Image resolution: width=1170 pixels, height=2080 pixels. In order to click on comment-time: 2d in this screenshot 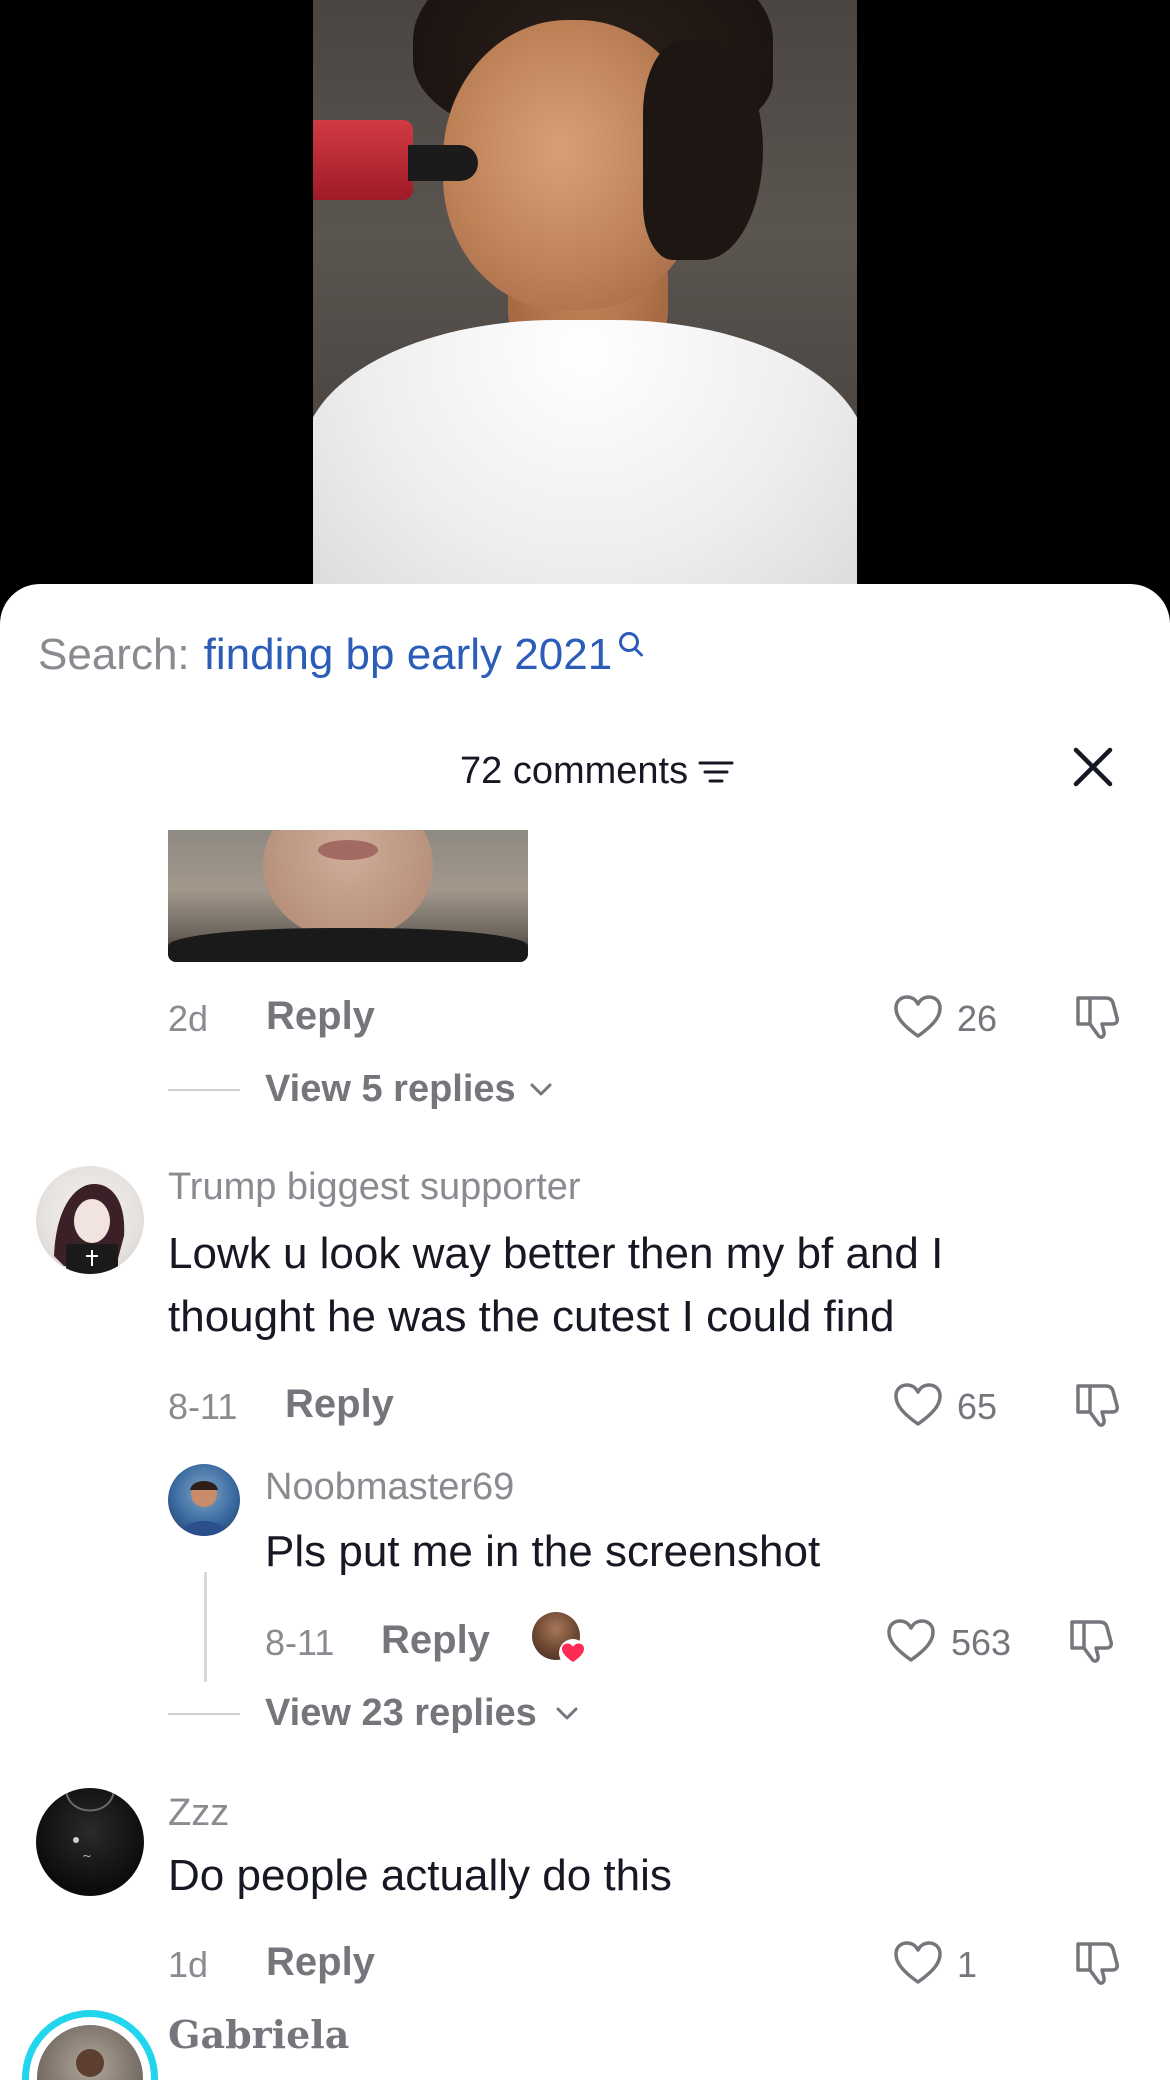, I will do `click(188, 1018)`.